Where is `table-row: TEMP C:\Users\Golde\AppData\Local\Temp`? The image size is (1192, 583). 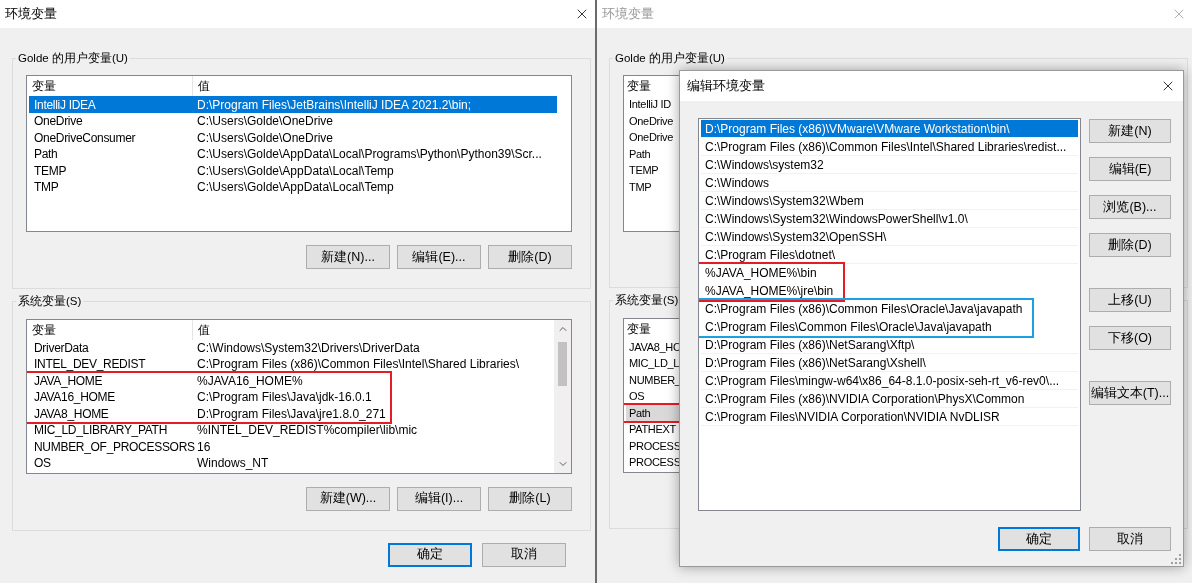
table-row: TEMP C:\Users\Golde\AppData\Local\Temp is located at coordinates (293, 170).